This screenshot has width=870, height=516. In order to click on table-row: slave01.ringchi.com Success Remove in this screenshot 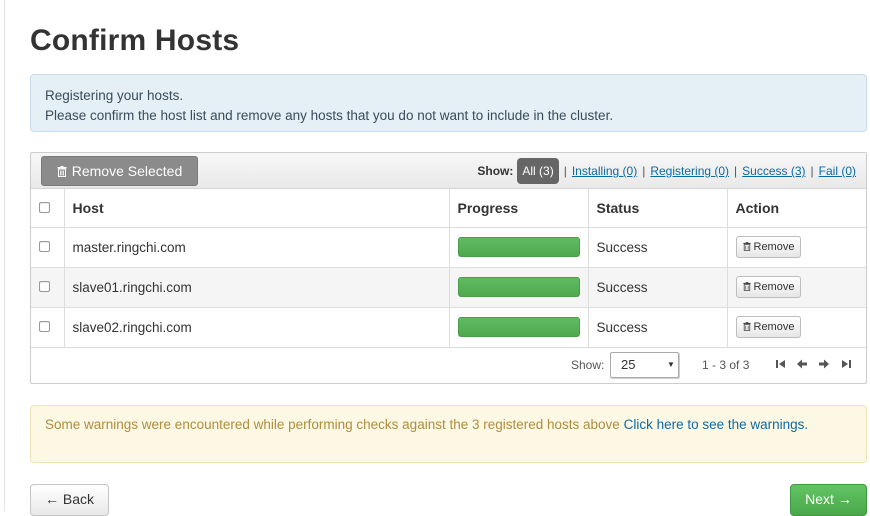, I will do `click(448, 287)`.